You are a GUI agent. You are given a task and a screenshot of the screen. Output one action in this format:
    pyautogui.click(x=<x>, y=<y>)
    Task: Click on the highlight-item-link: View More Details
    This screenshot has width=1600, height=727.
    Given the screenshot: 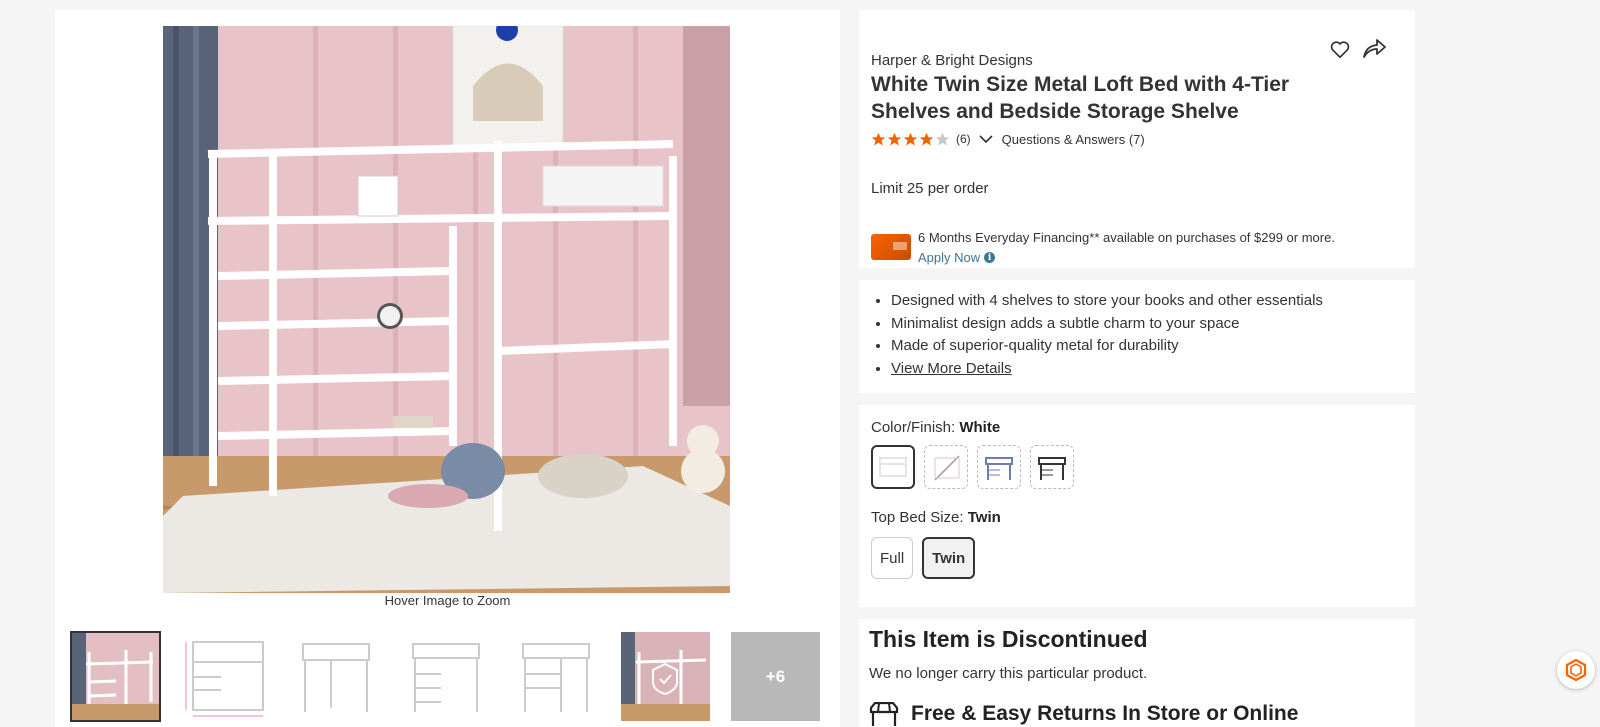 What is the action you would take?
    pyautogui.click(x=1107, y=369)
    